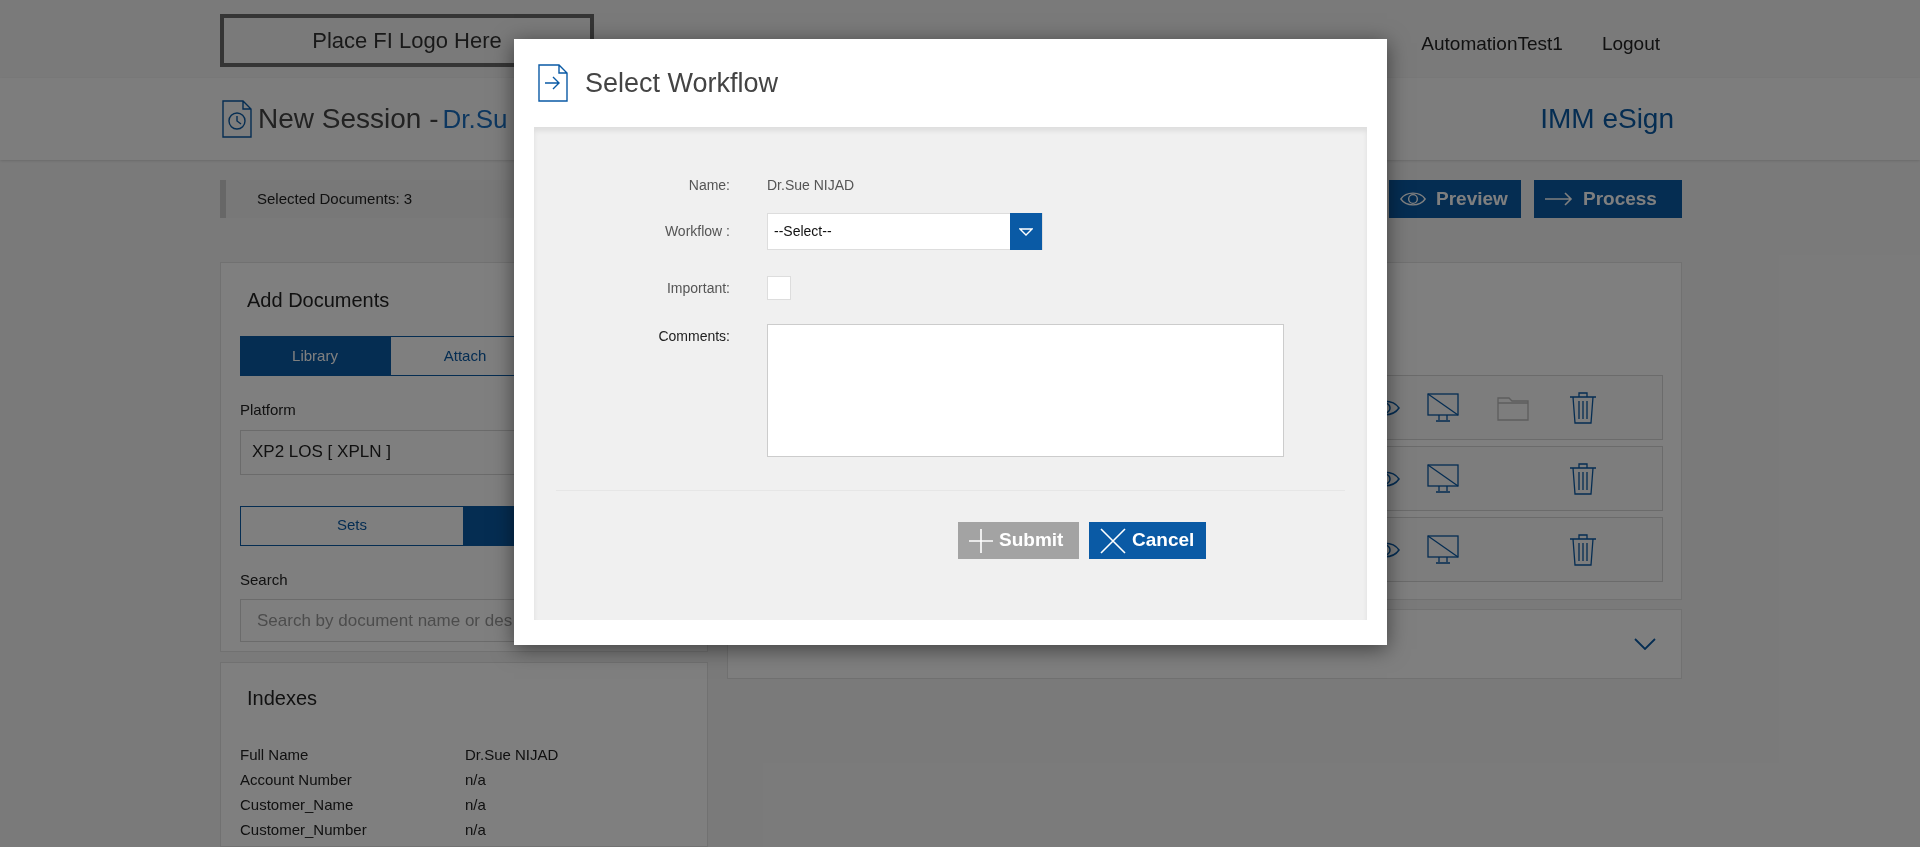  Describe the element at coordinates (693, 336) in the screenshot. I see `field-label: Comments:` at that location.